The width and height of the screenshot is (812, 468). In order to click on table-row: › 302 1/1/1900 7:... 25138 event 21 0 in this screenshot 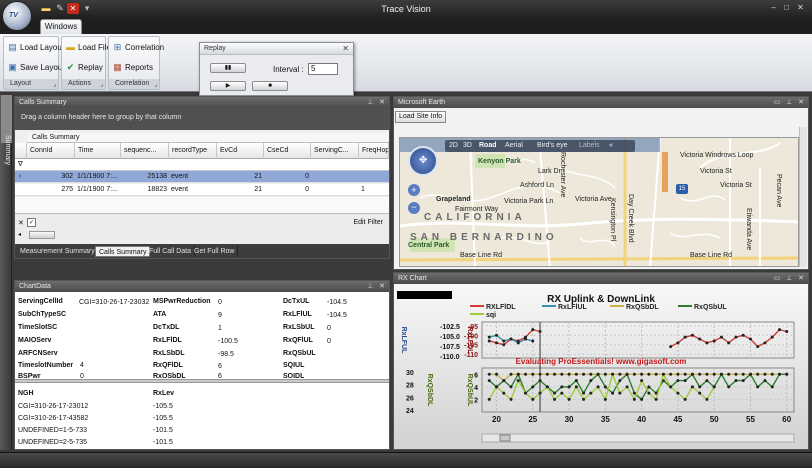, I will do `click(202, 177)`.